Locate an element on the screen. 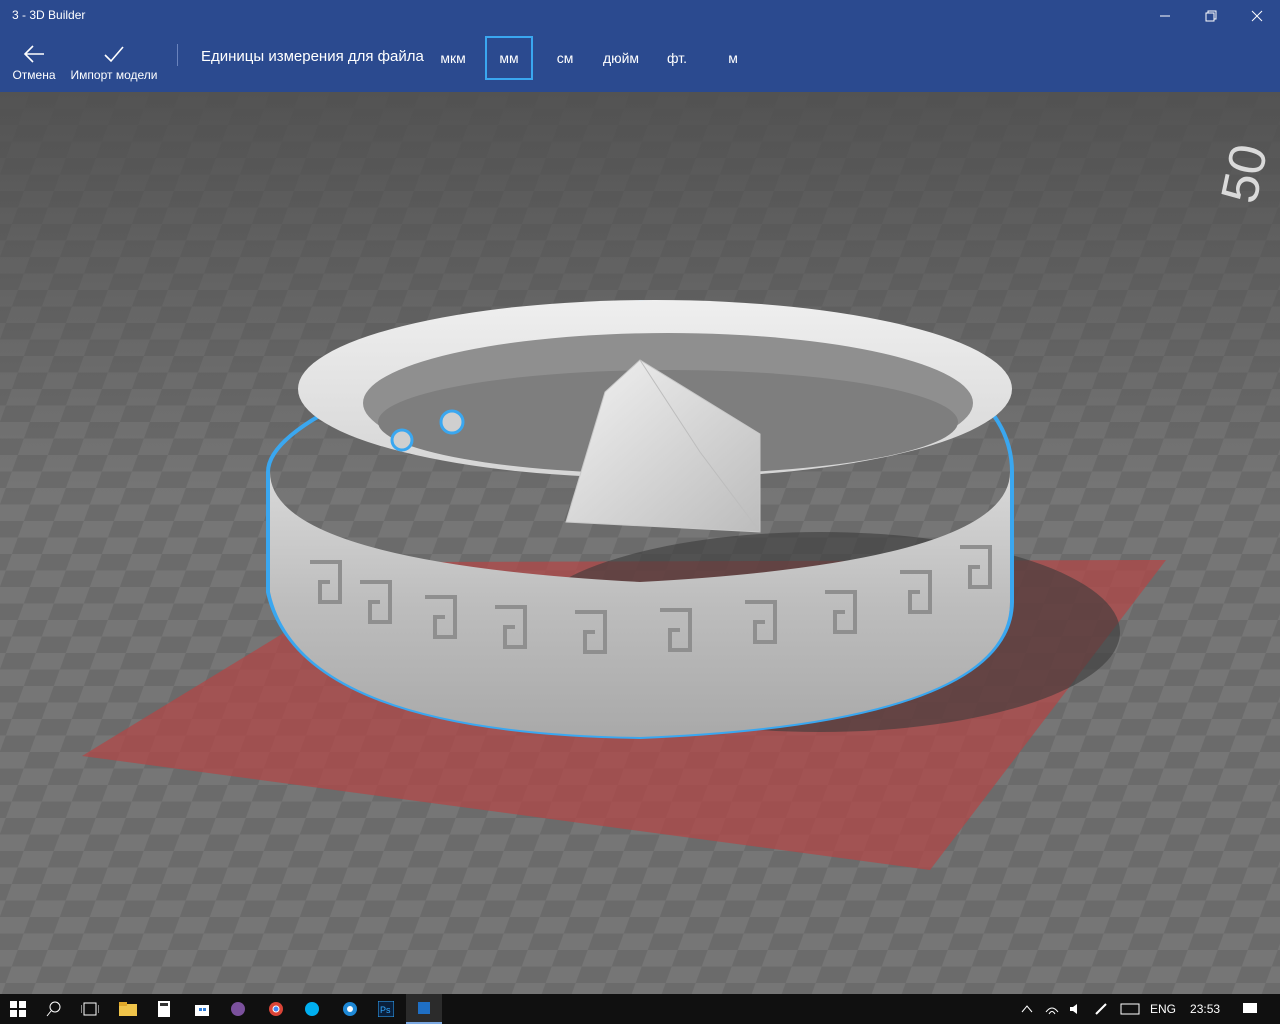 This screenshot has width=1280, height=1024. search-icon is located at coordinates (54, 1009).